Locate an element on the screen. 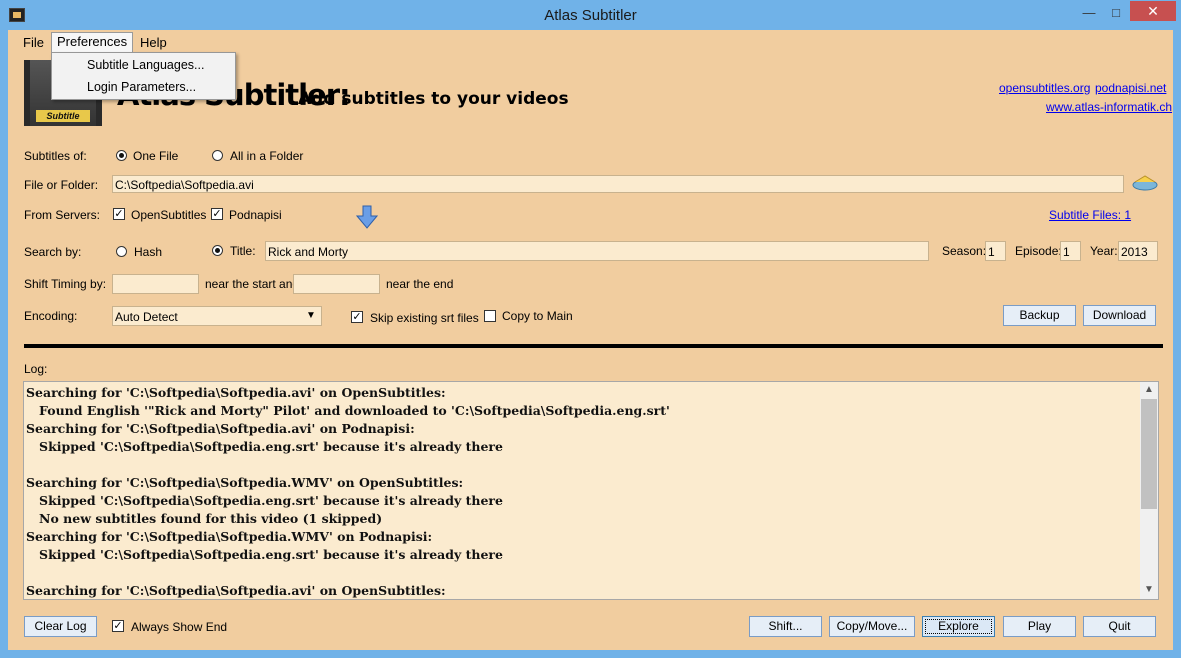  chevron-down-icon: ▼ is located at coordinates (311, 316).